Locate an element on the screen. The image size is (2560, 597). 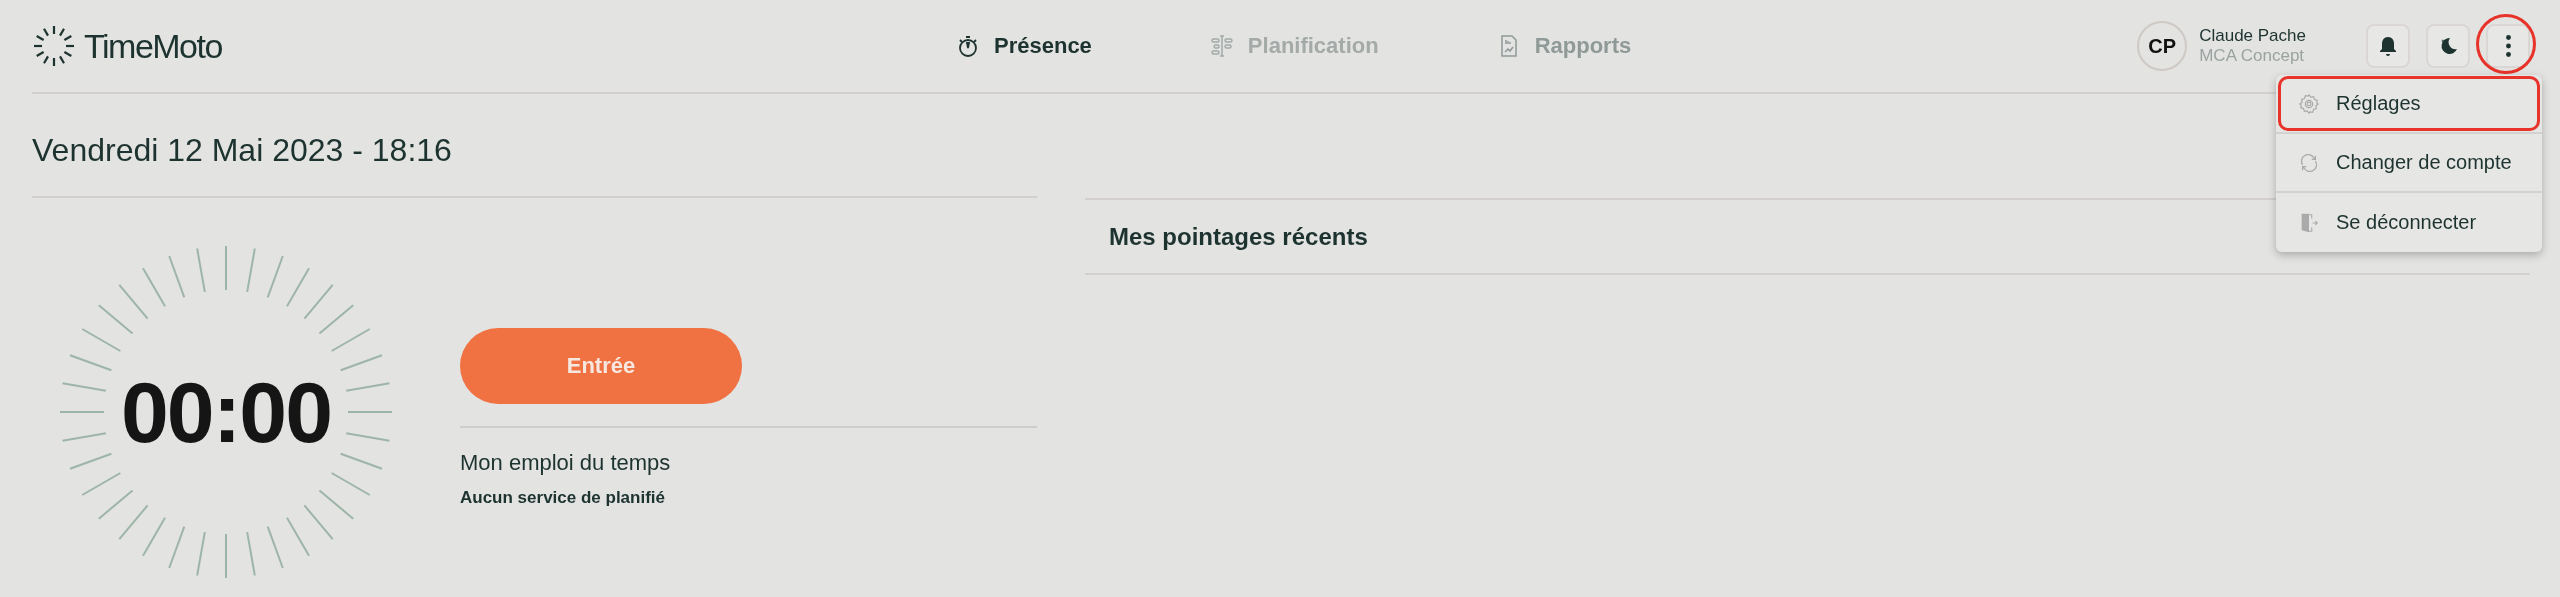
more-button is located at coordinates (2508, 46).